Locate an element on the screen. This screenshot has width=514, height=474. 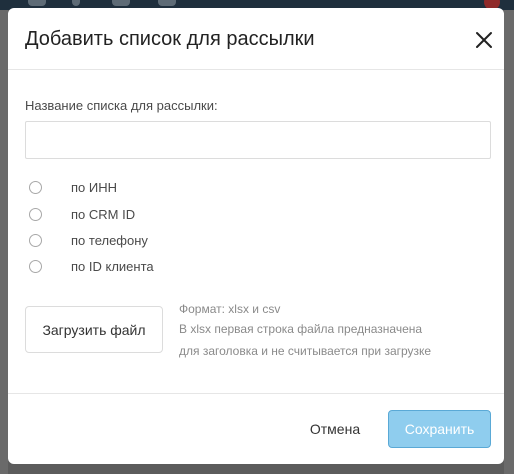
settings-icon is located at coordinates (167, 3).